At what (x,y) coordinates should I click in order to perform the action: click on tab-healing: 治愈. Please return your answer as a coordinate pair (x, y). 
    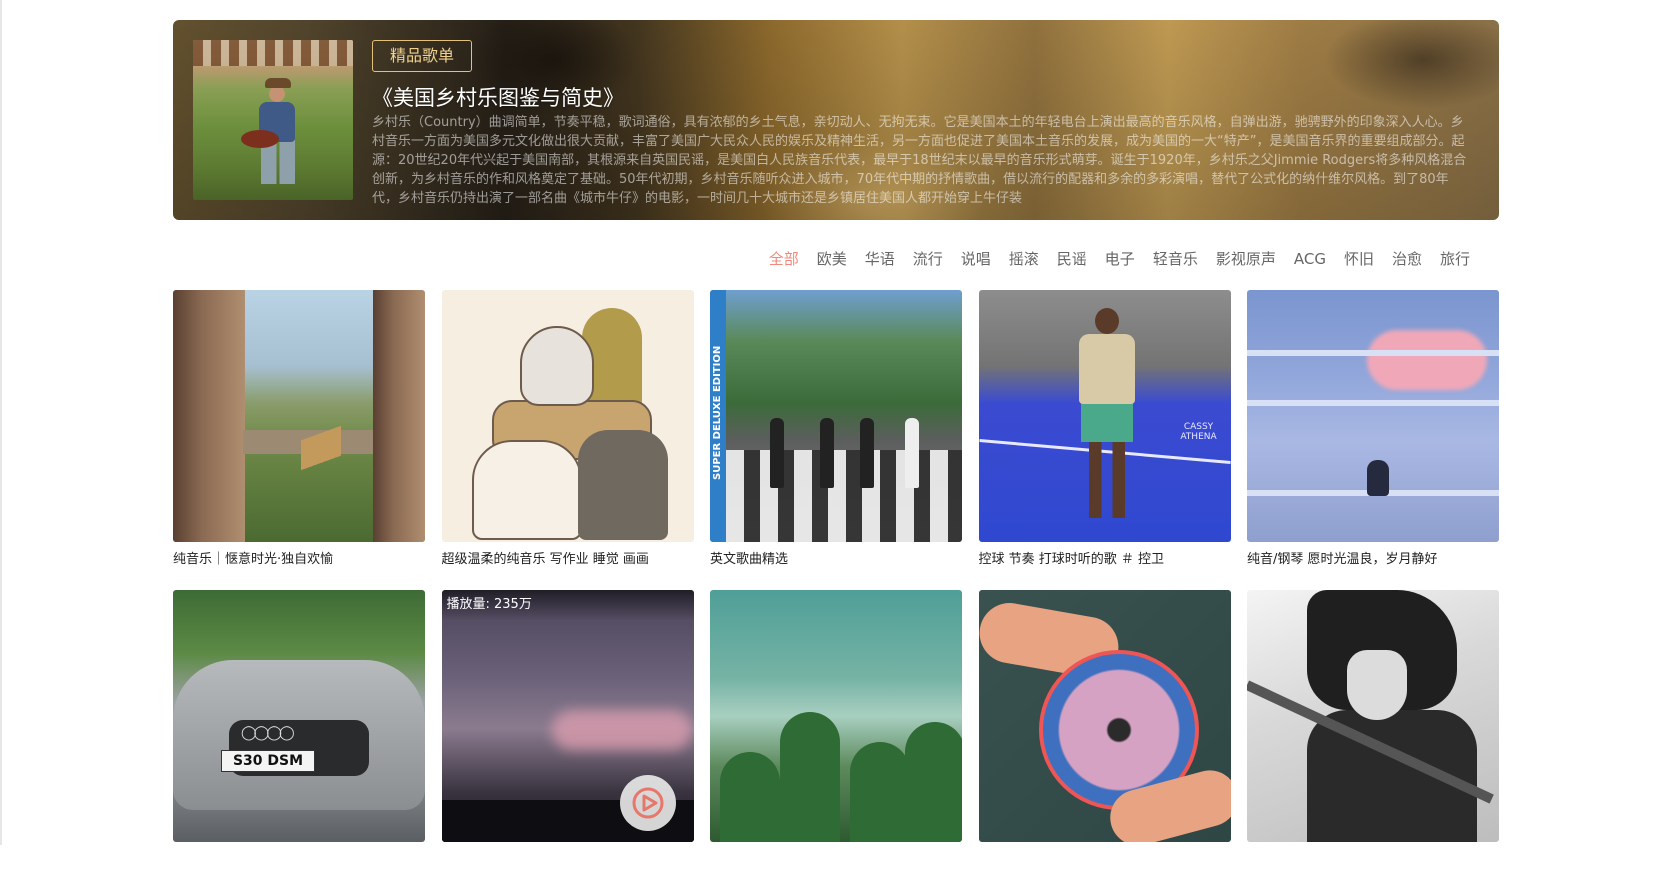
    Looking at the image, I should click on (1407, 259).